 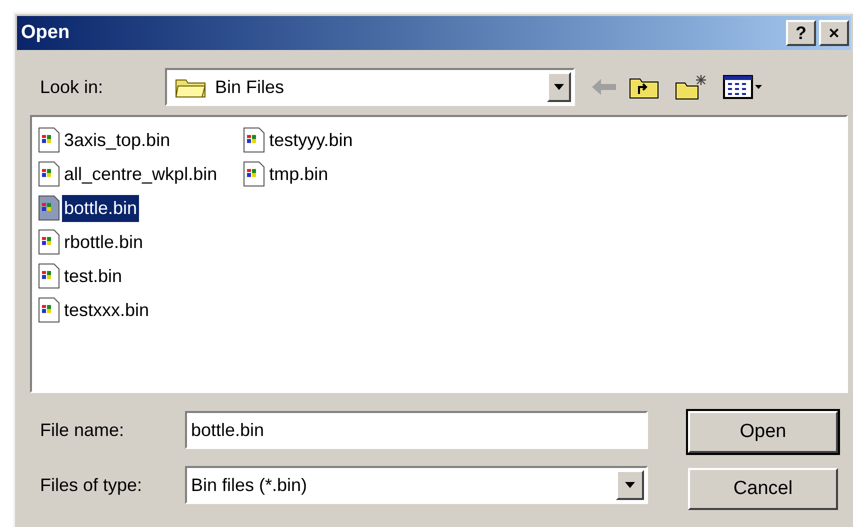 I want to click on file-item: testxxx.bin, so click(x=129, y=310).